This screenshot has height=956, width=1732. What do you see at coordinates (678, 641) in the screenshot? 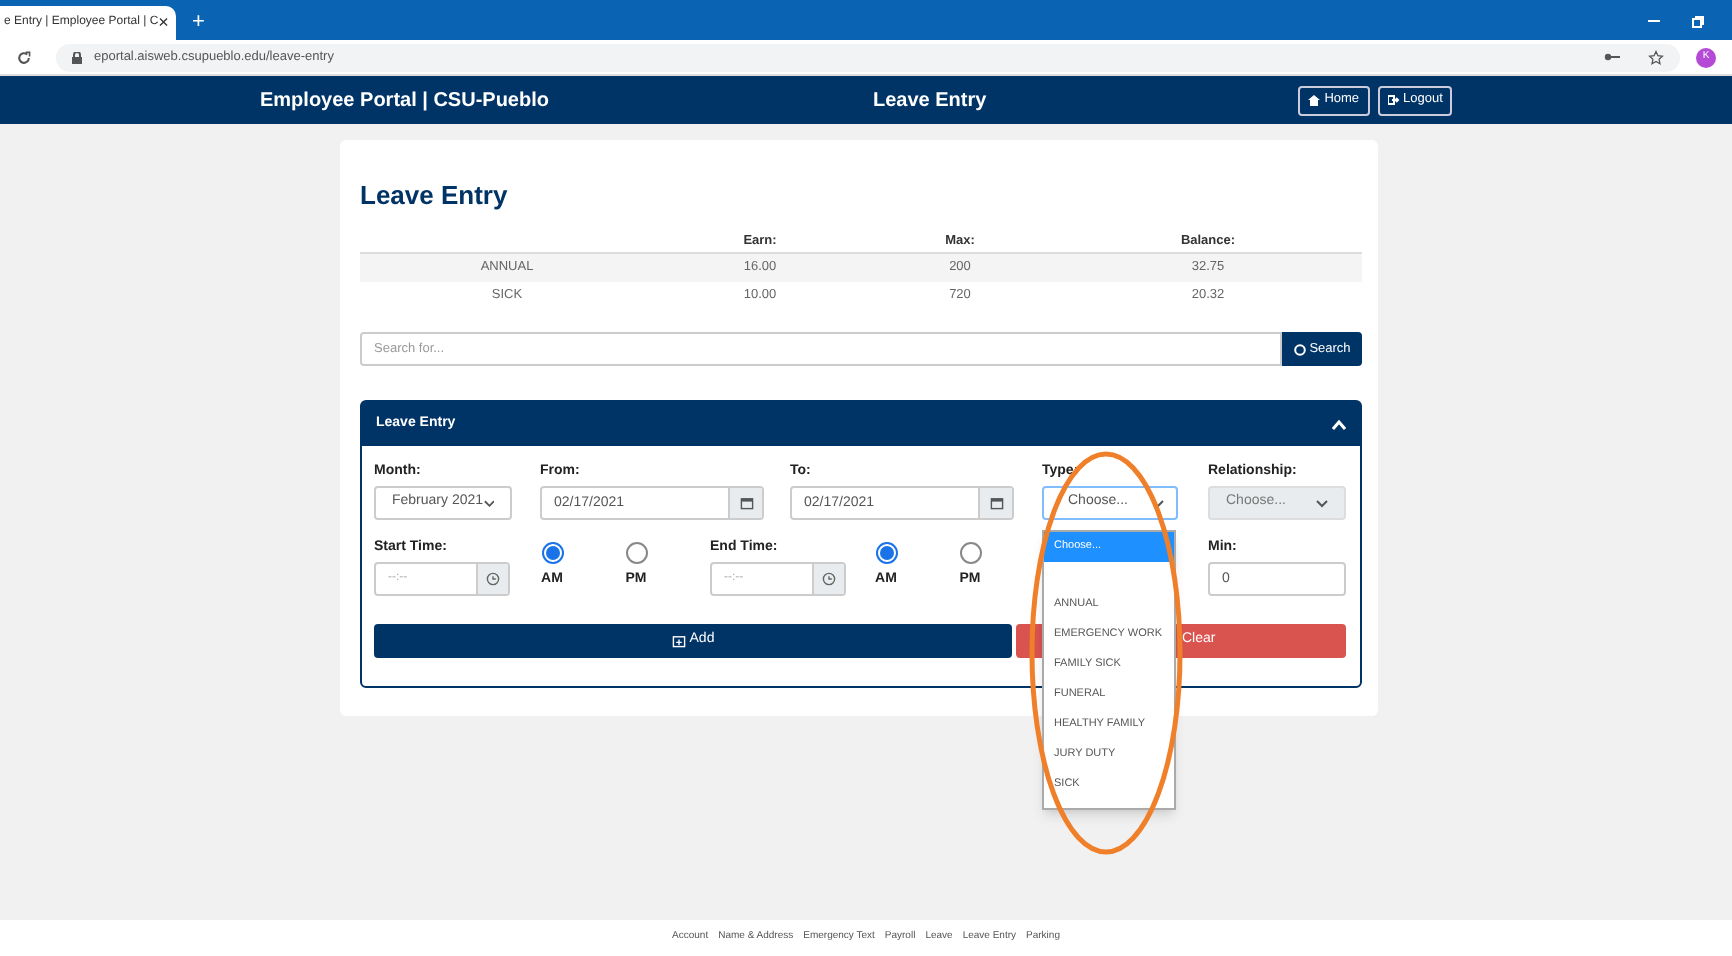
I see `calendar-plus-icon` at bounding box center [678, 641].